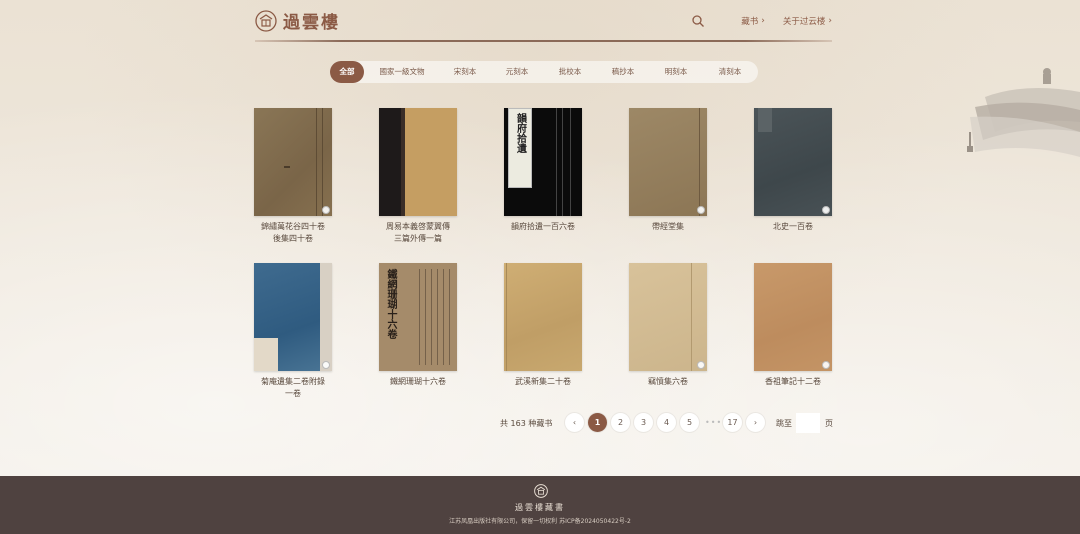 Image resolution: width=1080 pixels, height=534 pixels. I want to click on book-title: 菊庵遺集二卷附錄 一卷, so click(293, 387).